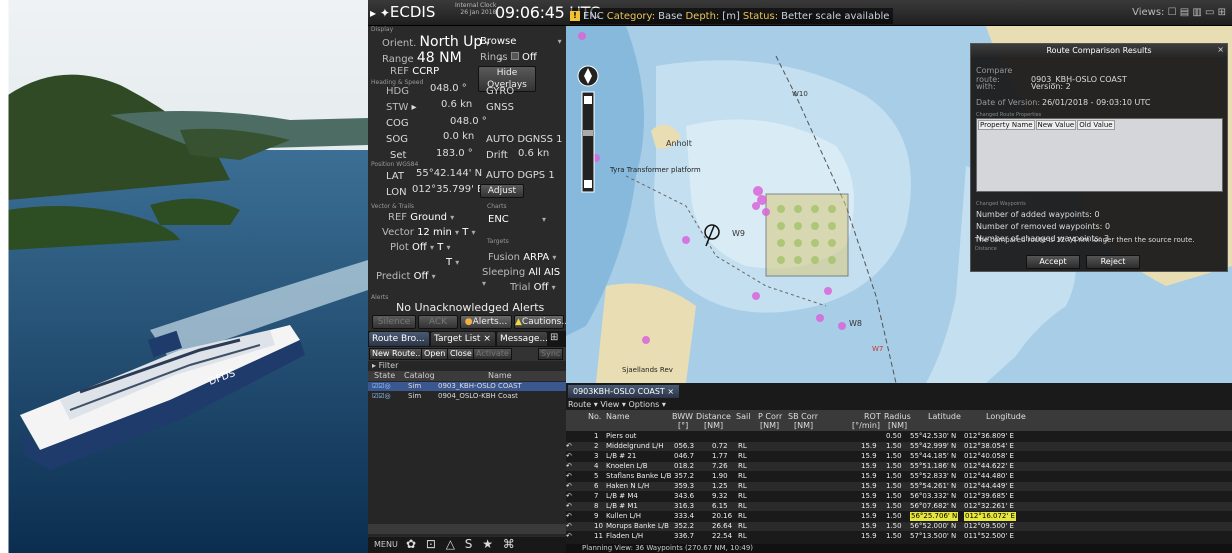 This screenshot has height=553, width=1232. I want to click on stw-source: GNSS, so click(500, 107).